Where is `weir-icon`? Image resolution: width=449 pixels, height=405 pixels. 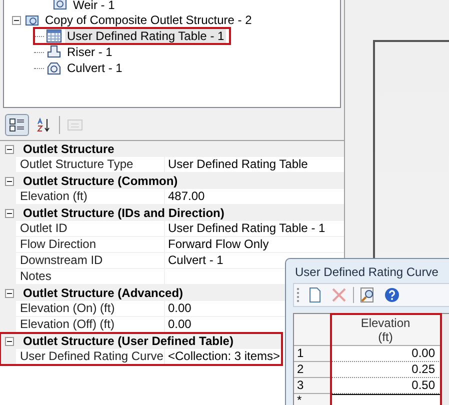 weir-icon is located at coordinates (60, 6).